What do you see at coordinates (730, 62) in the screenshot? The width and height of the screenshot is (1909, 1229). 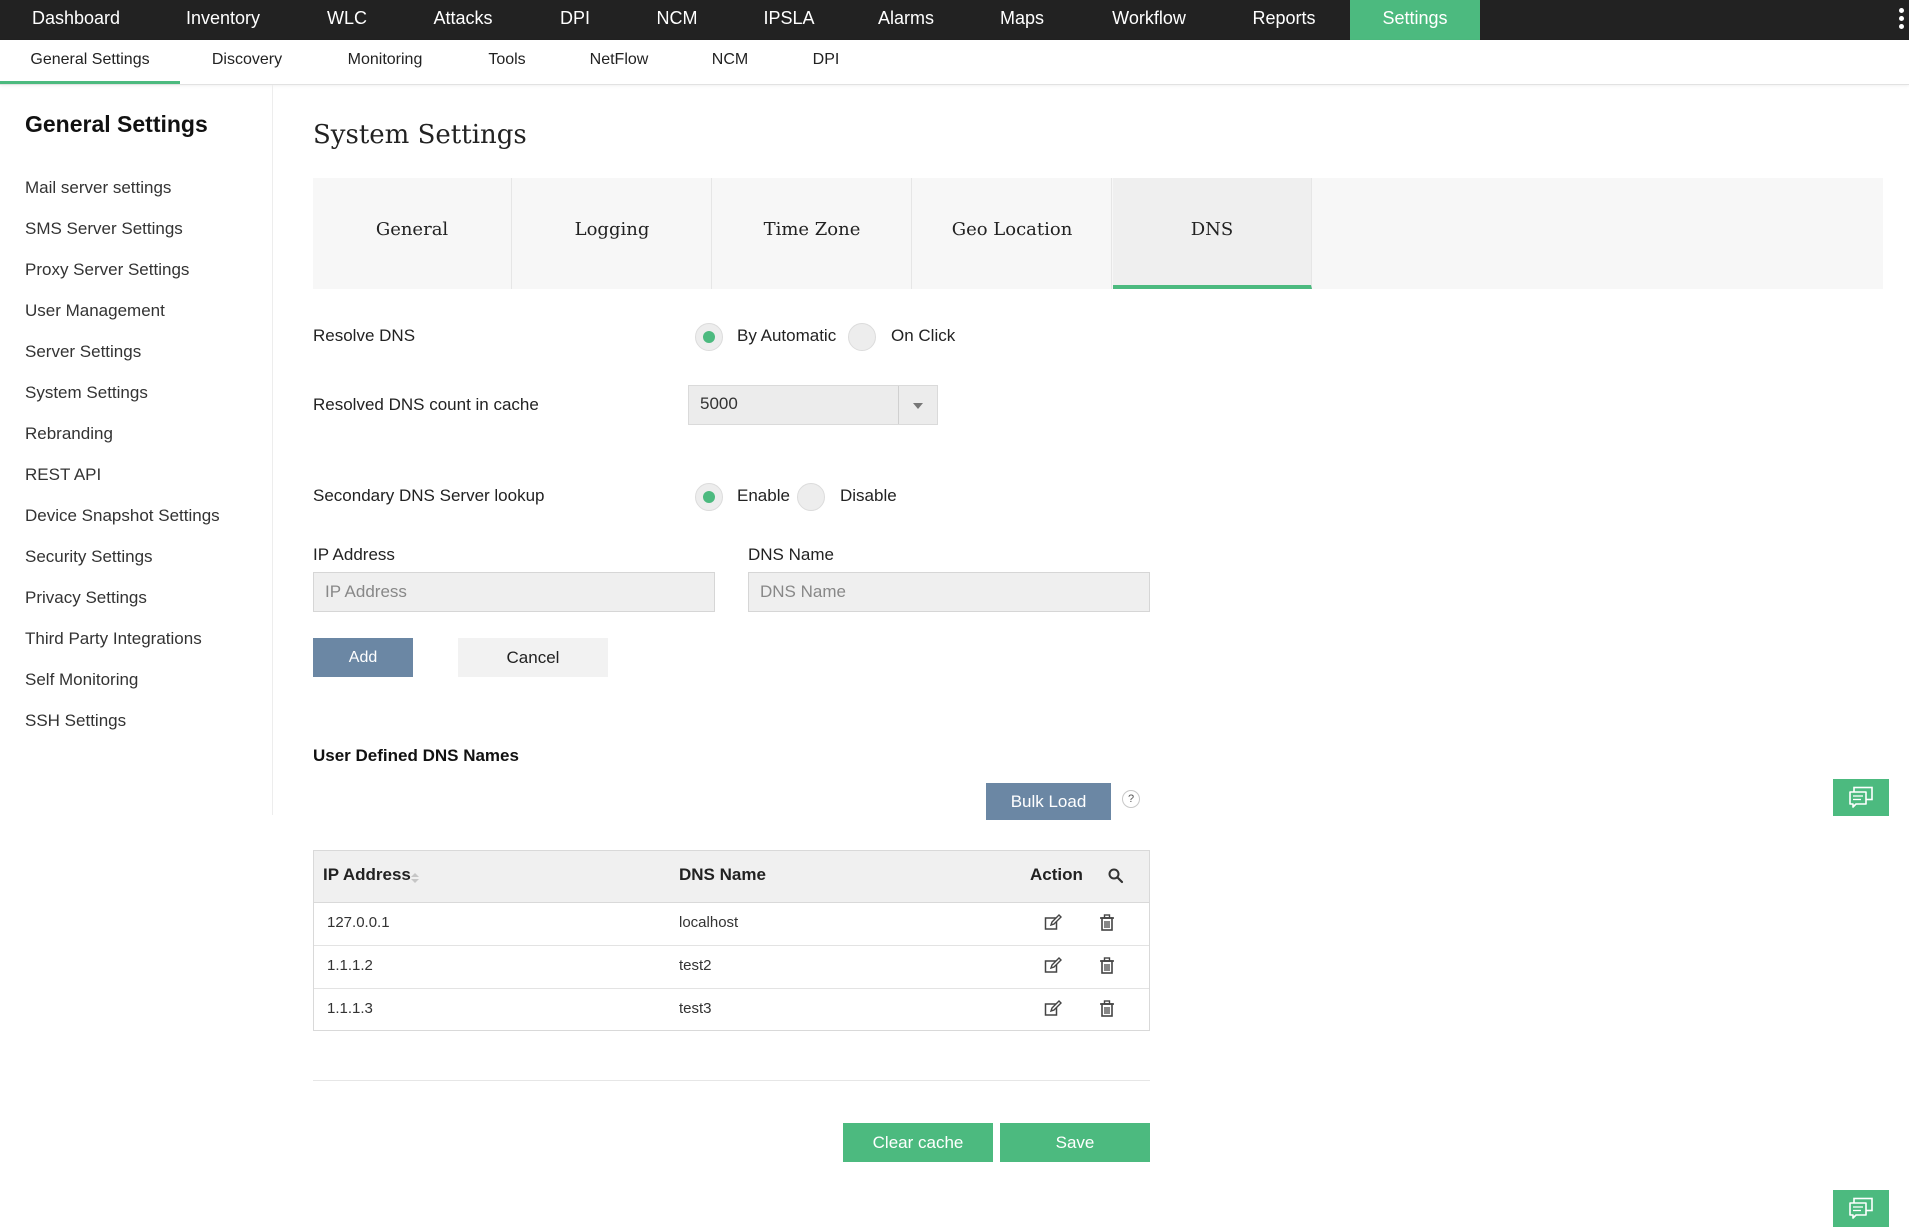 I see `sub-nav-ncm: NCM` at bounding box center [730, 62].